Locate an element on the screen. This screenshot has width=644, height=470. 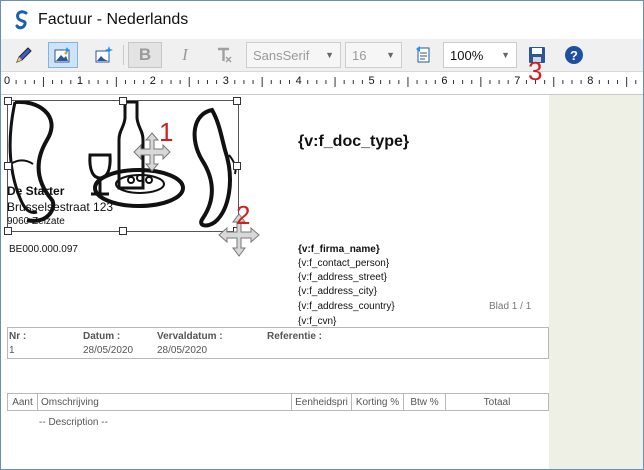
description-placeholder: -- Description -- is located at coordinates (73, 422).